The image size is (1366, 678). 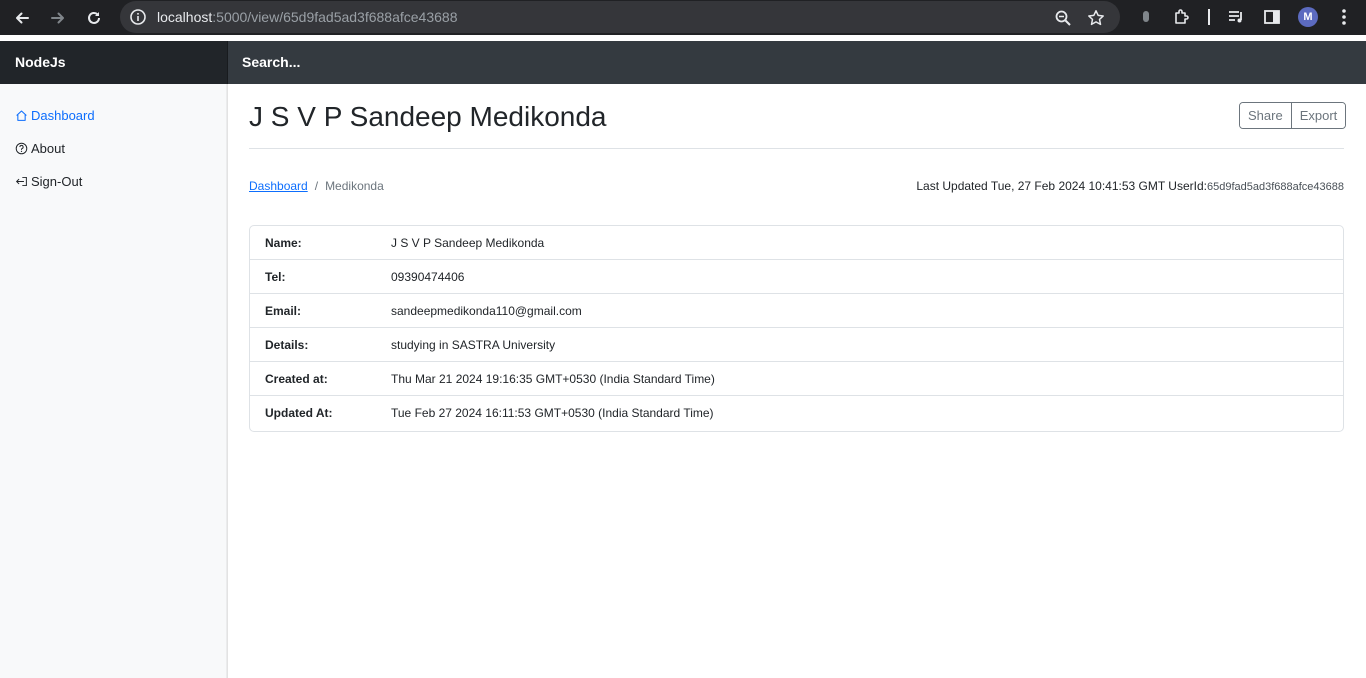 I want to click on table-row-email: Email: sandeepmedikonda110@gmail.com, so click(x=796, y=311).